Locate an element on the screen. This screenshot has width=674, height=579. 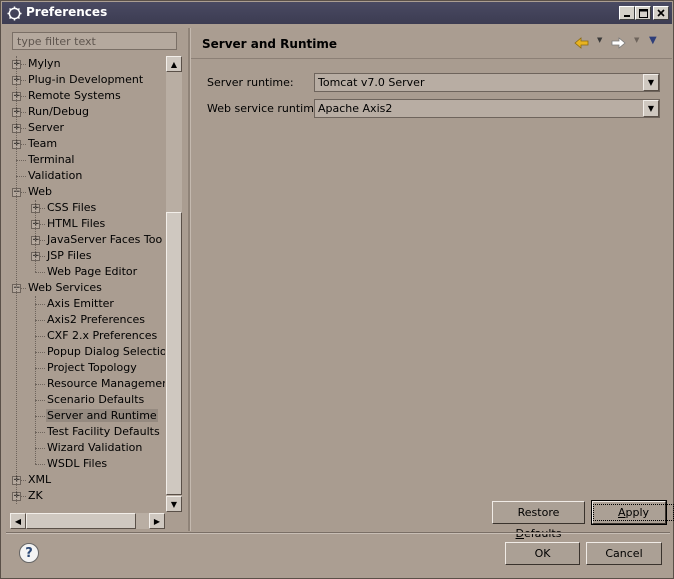
tree-item-remote-systems: Remote Systems is located at coordinates (74, 96).